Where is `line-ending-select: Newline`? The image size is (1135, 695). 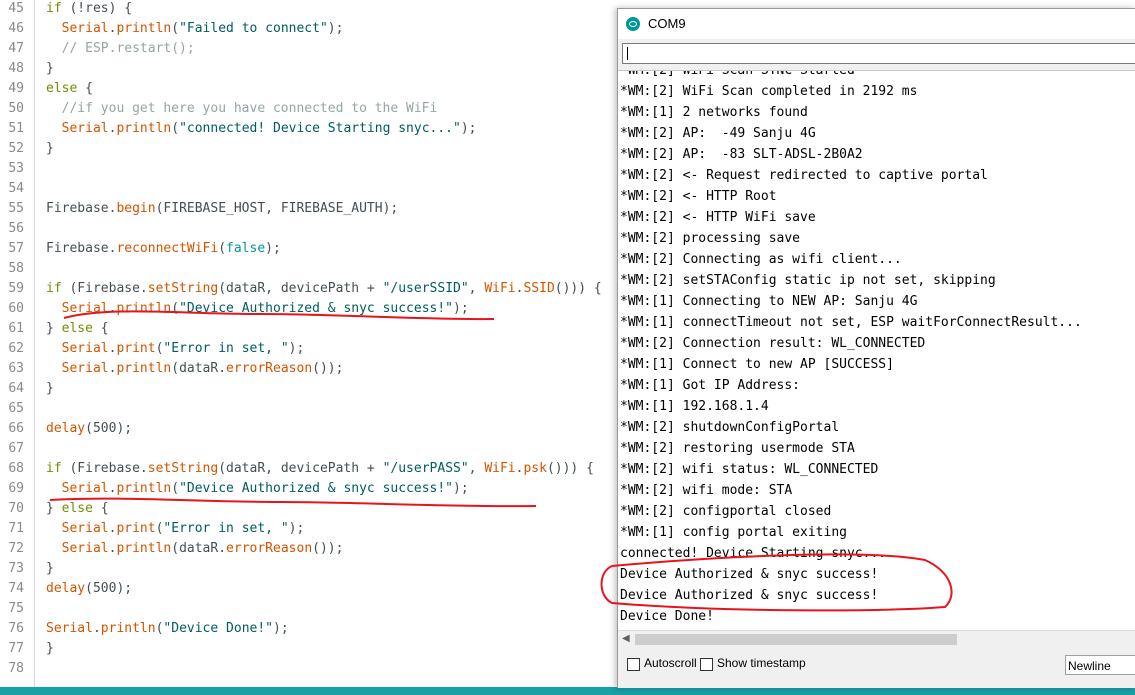 line-ending-select: Newline is located at coordinates (1100, 665).